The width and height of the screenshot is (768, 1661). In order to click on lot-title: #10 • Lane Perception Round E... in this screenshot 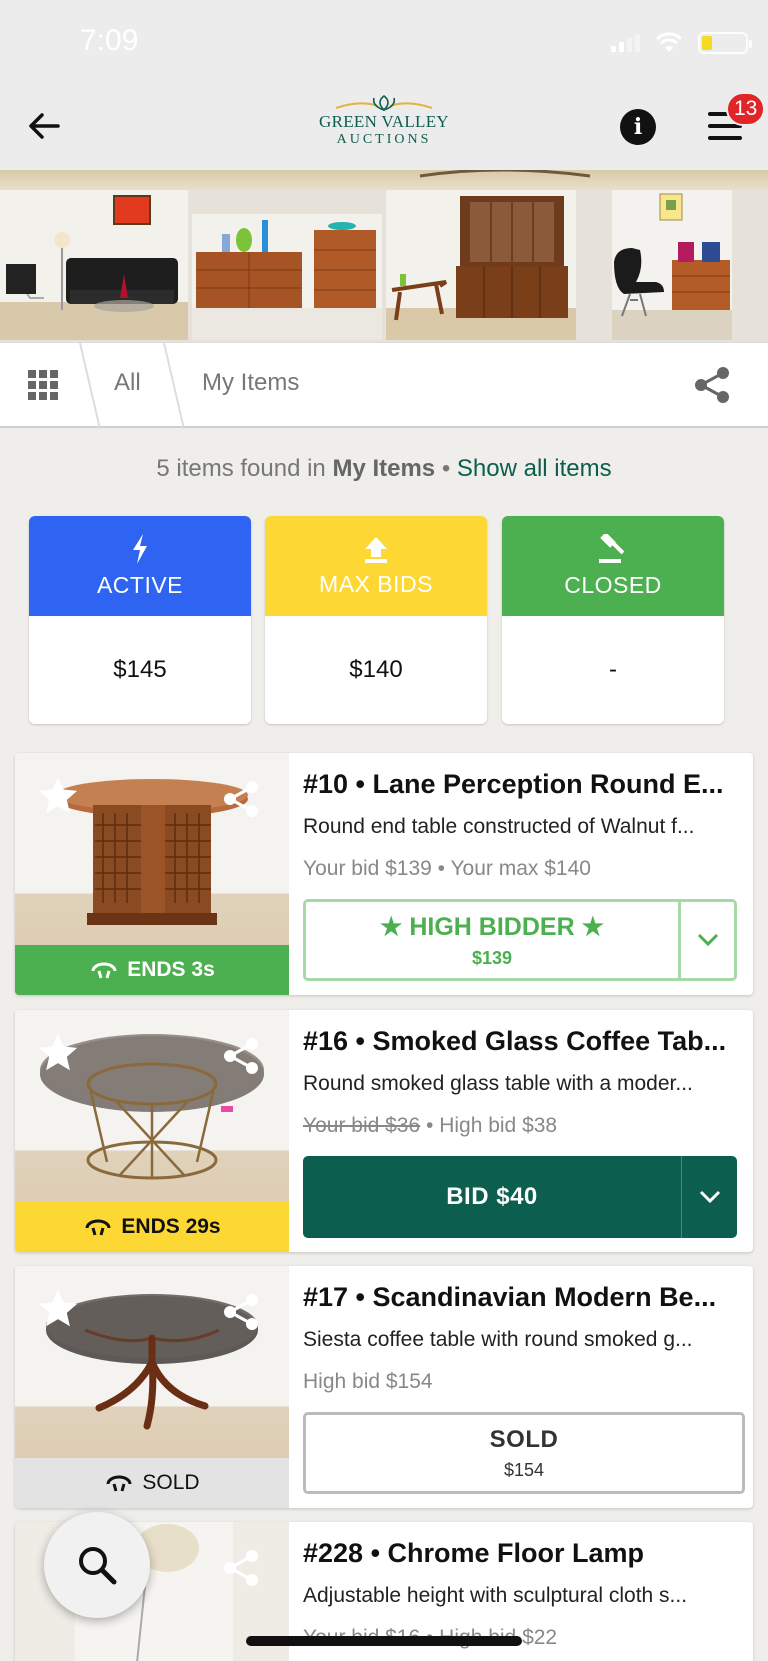, I will do `click(518, 784)`.